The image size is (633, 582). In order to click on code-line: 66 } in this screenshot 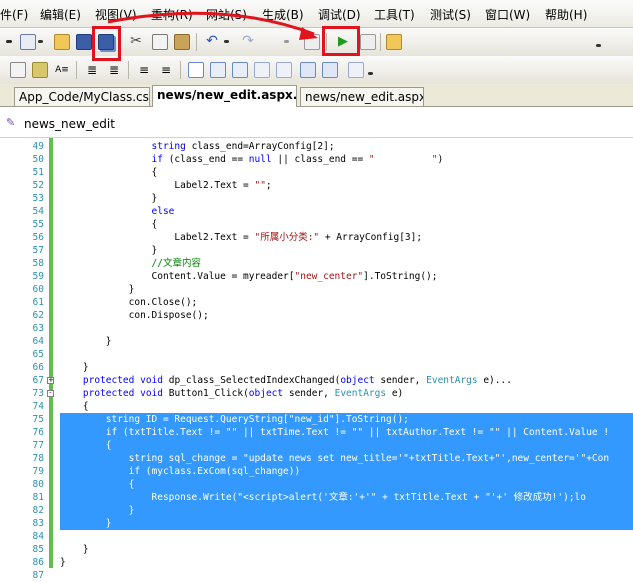, I will do `click(316, 367)`.